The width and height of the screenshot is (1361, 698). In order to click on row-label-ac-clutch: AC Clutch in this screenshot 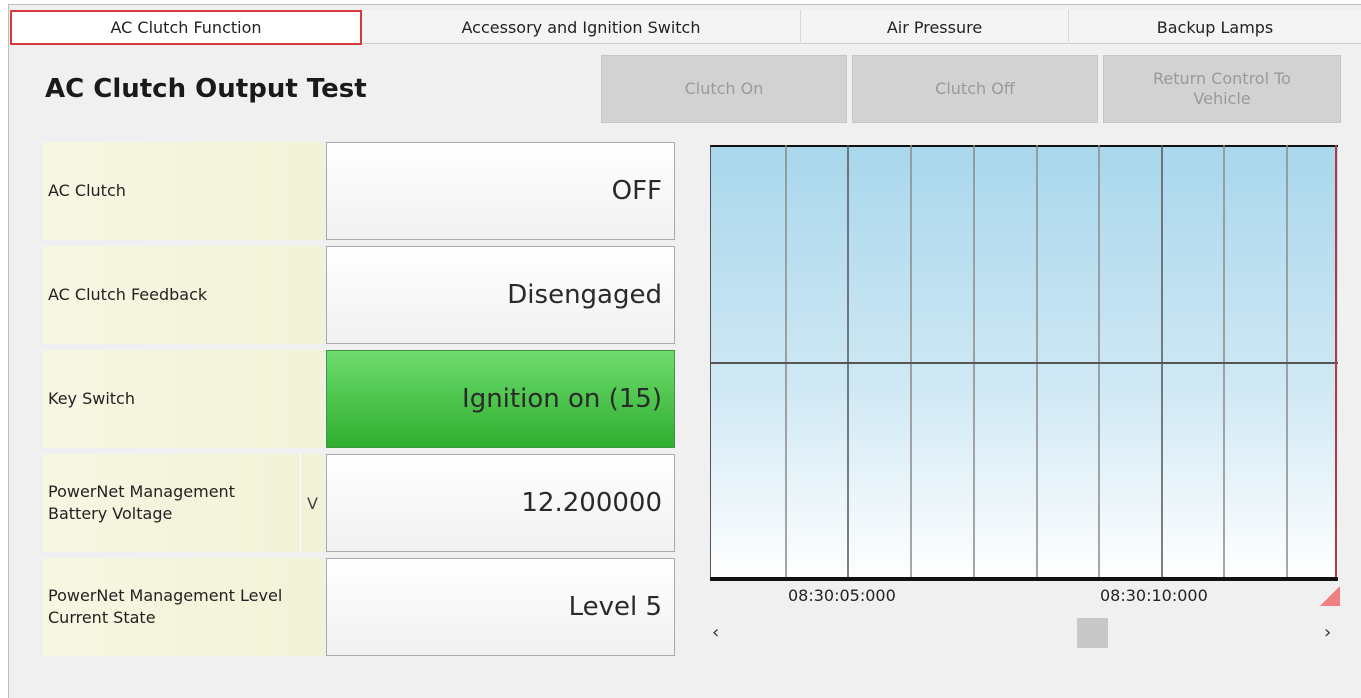, I will do `click(183, 191)`.